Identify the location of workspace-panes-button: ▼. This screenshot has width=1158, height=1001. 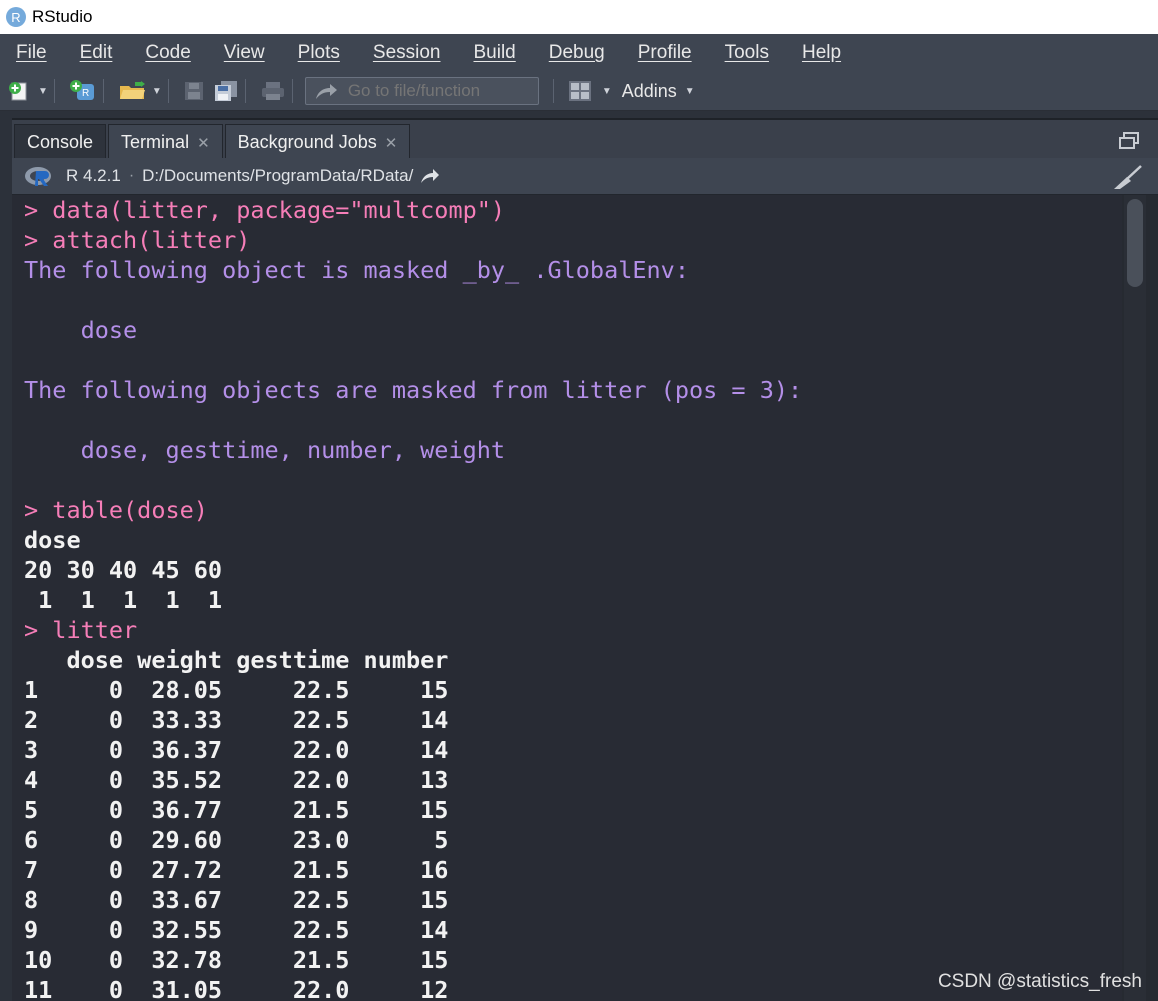
(590, 91).